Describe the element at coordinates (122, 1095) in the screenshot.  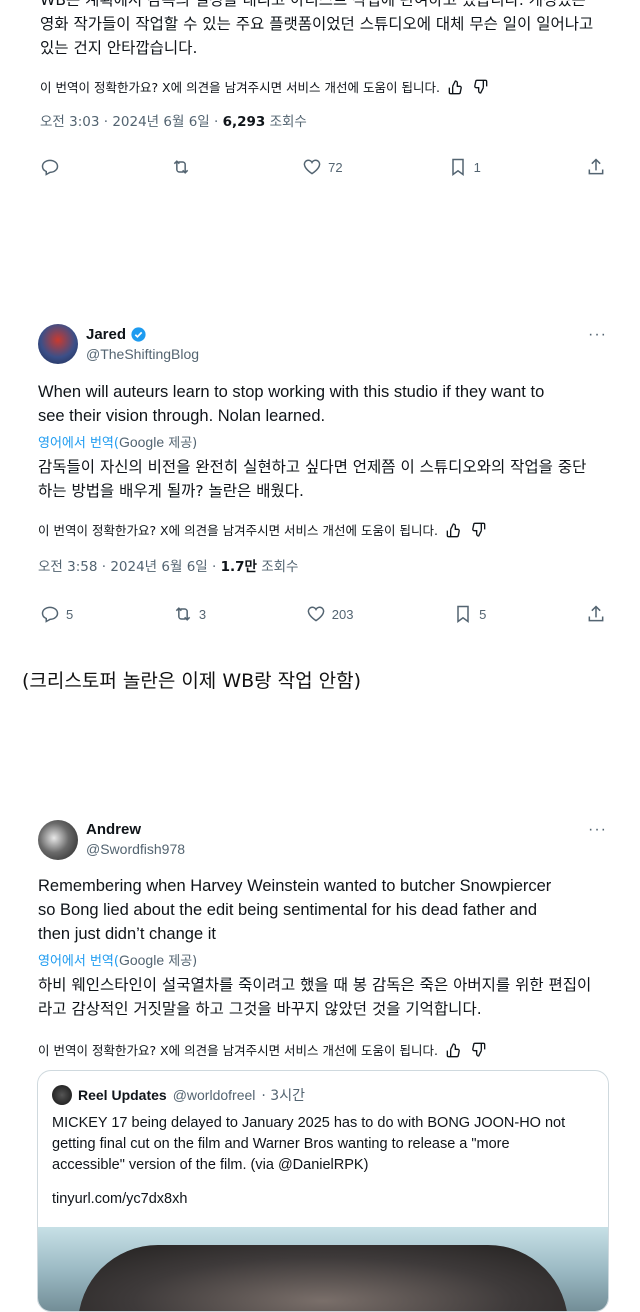
I see `quoted-author-name: Reel Updates` at that location.